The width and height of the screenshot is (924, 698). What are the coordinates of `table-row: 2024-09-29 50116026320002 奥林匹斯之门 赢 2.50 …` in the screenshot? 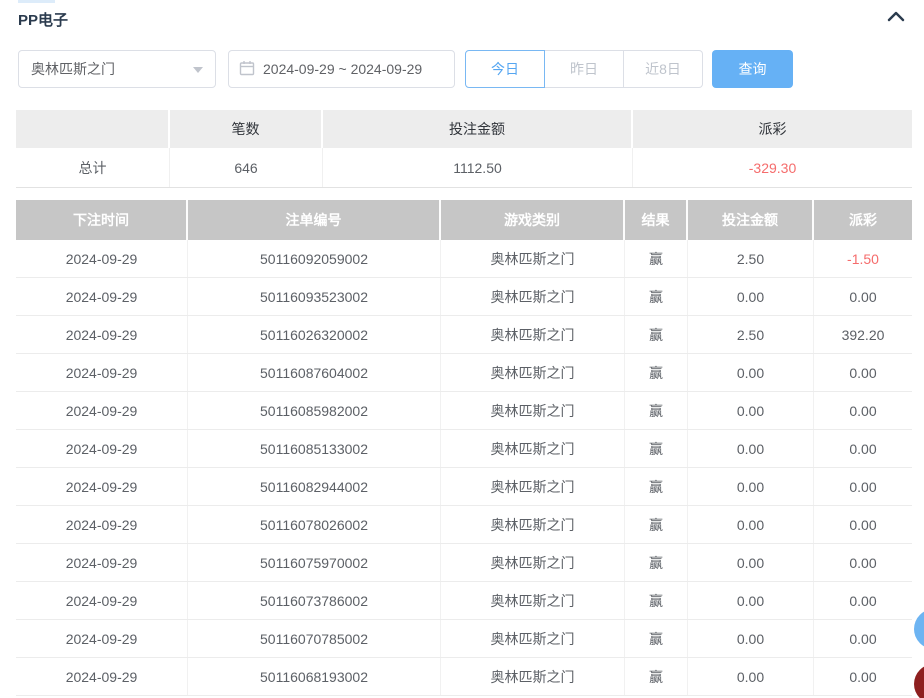 It's located at (464, 335).